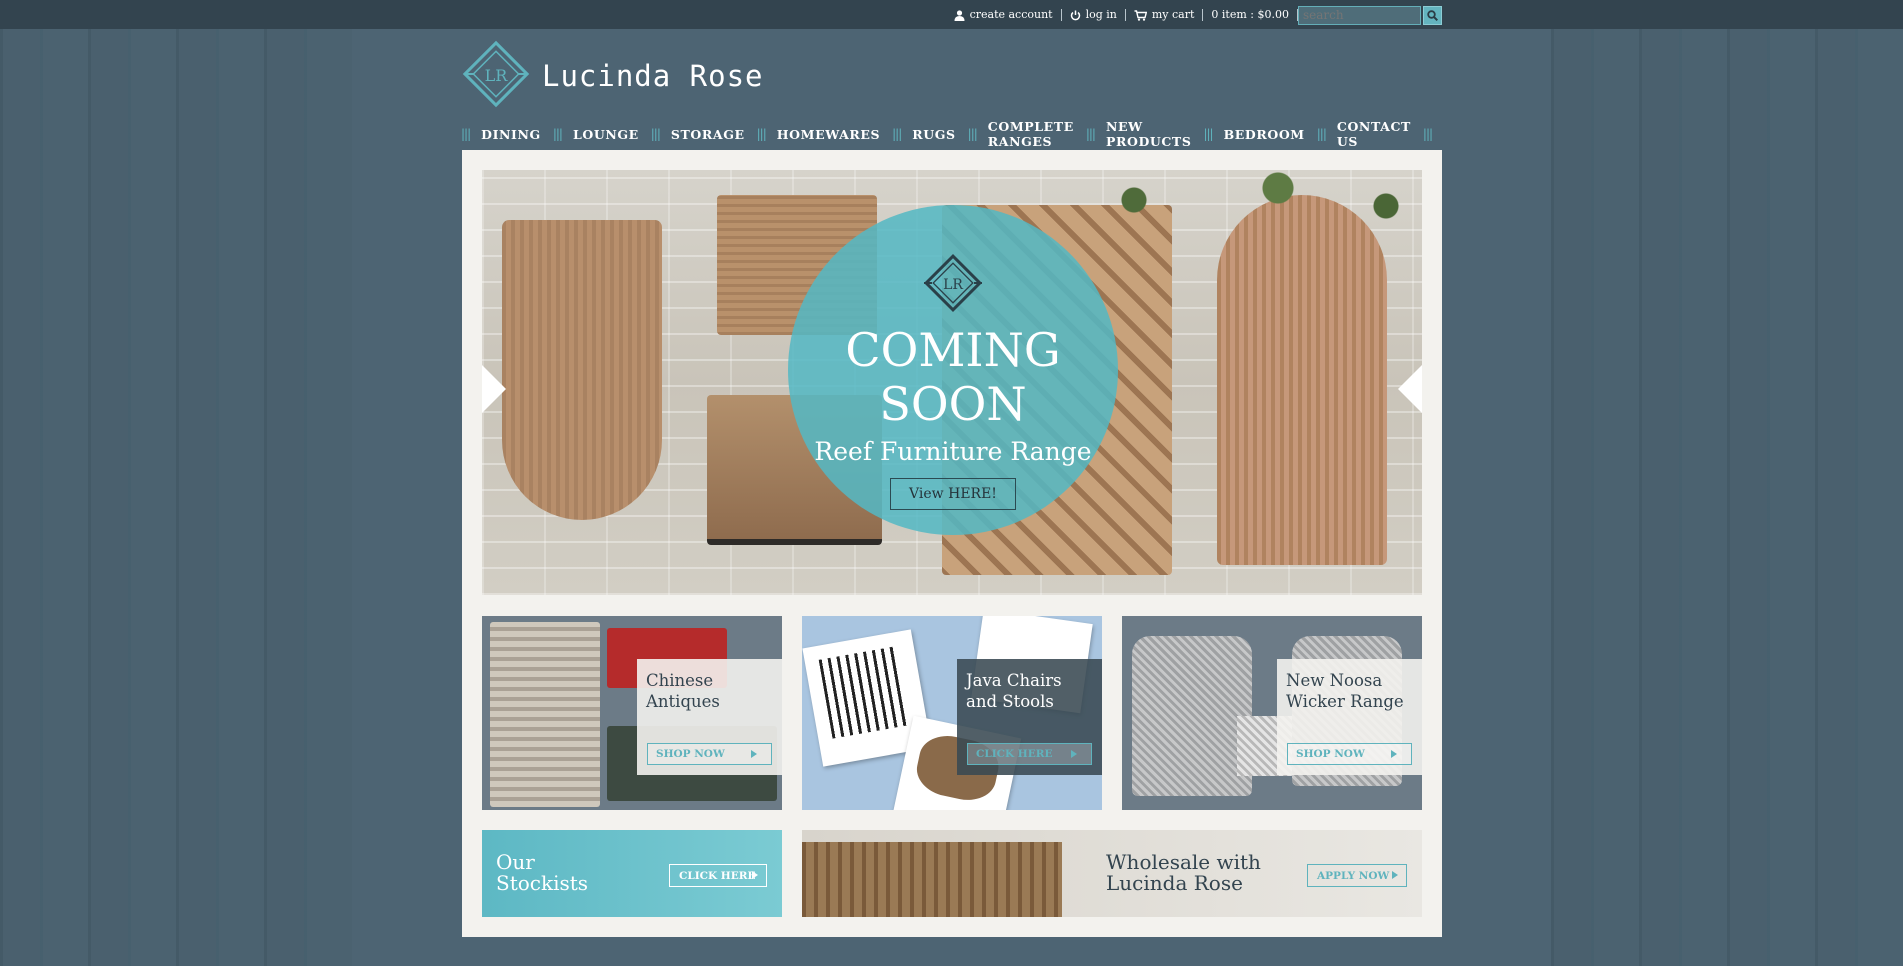 Image resolution: width=1903 pixels, height=966 pixels. What do you see at coordinates (1345, 701) in the screenshot?
I see `tile-title-line2: Wicker Range` at bounding box center [1345, 701].